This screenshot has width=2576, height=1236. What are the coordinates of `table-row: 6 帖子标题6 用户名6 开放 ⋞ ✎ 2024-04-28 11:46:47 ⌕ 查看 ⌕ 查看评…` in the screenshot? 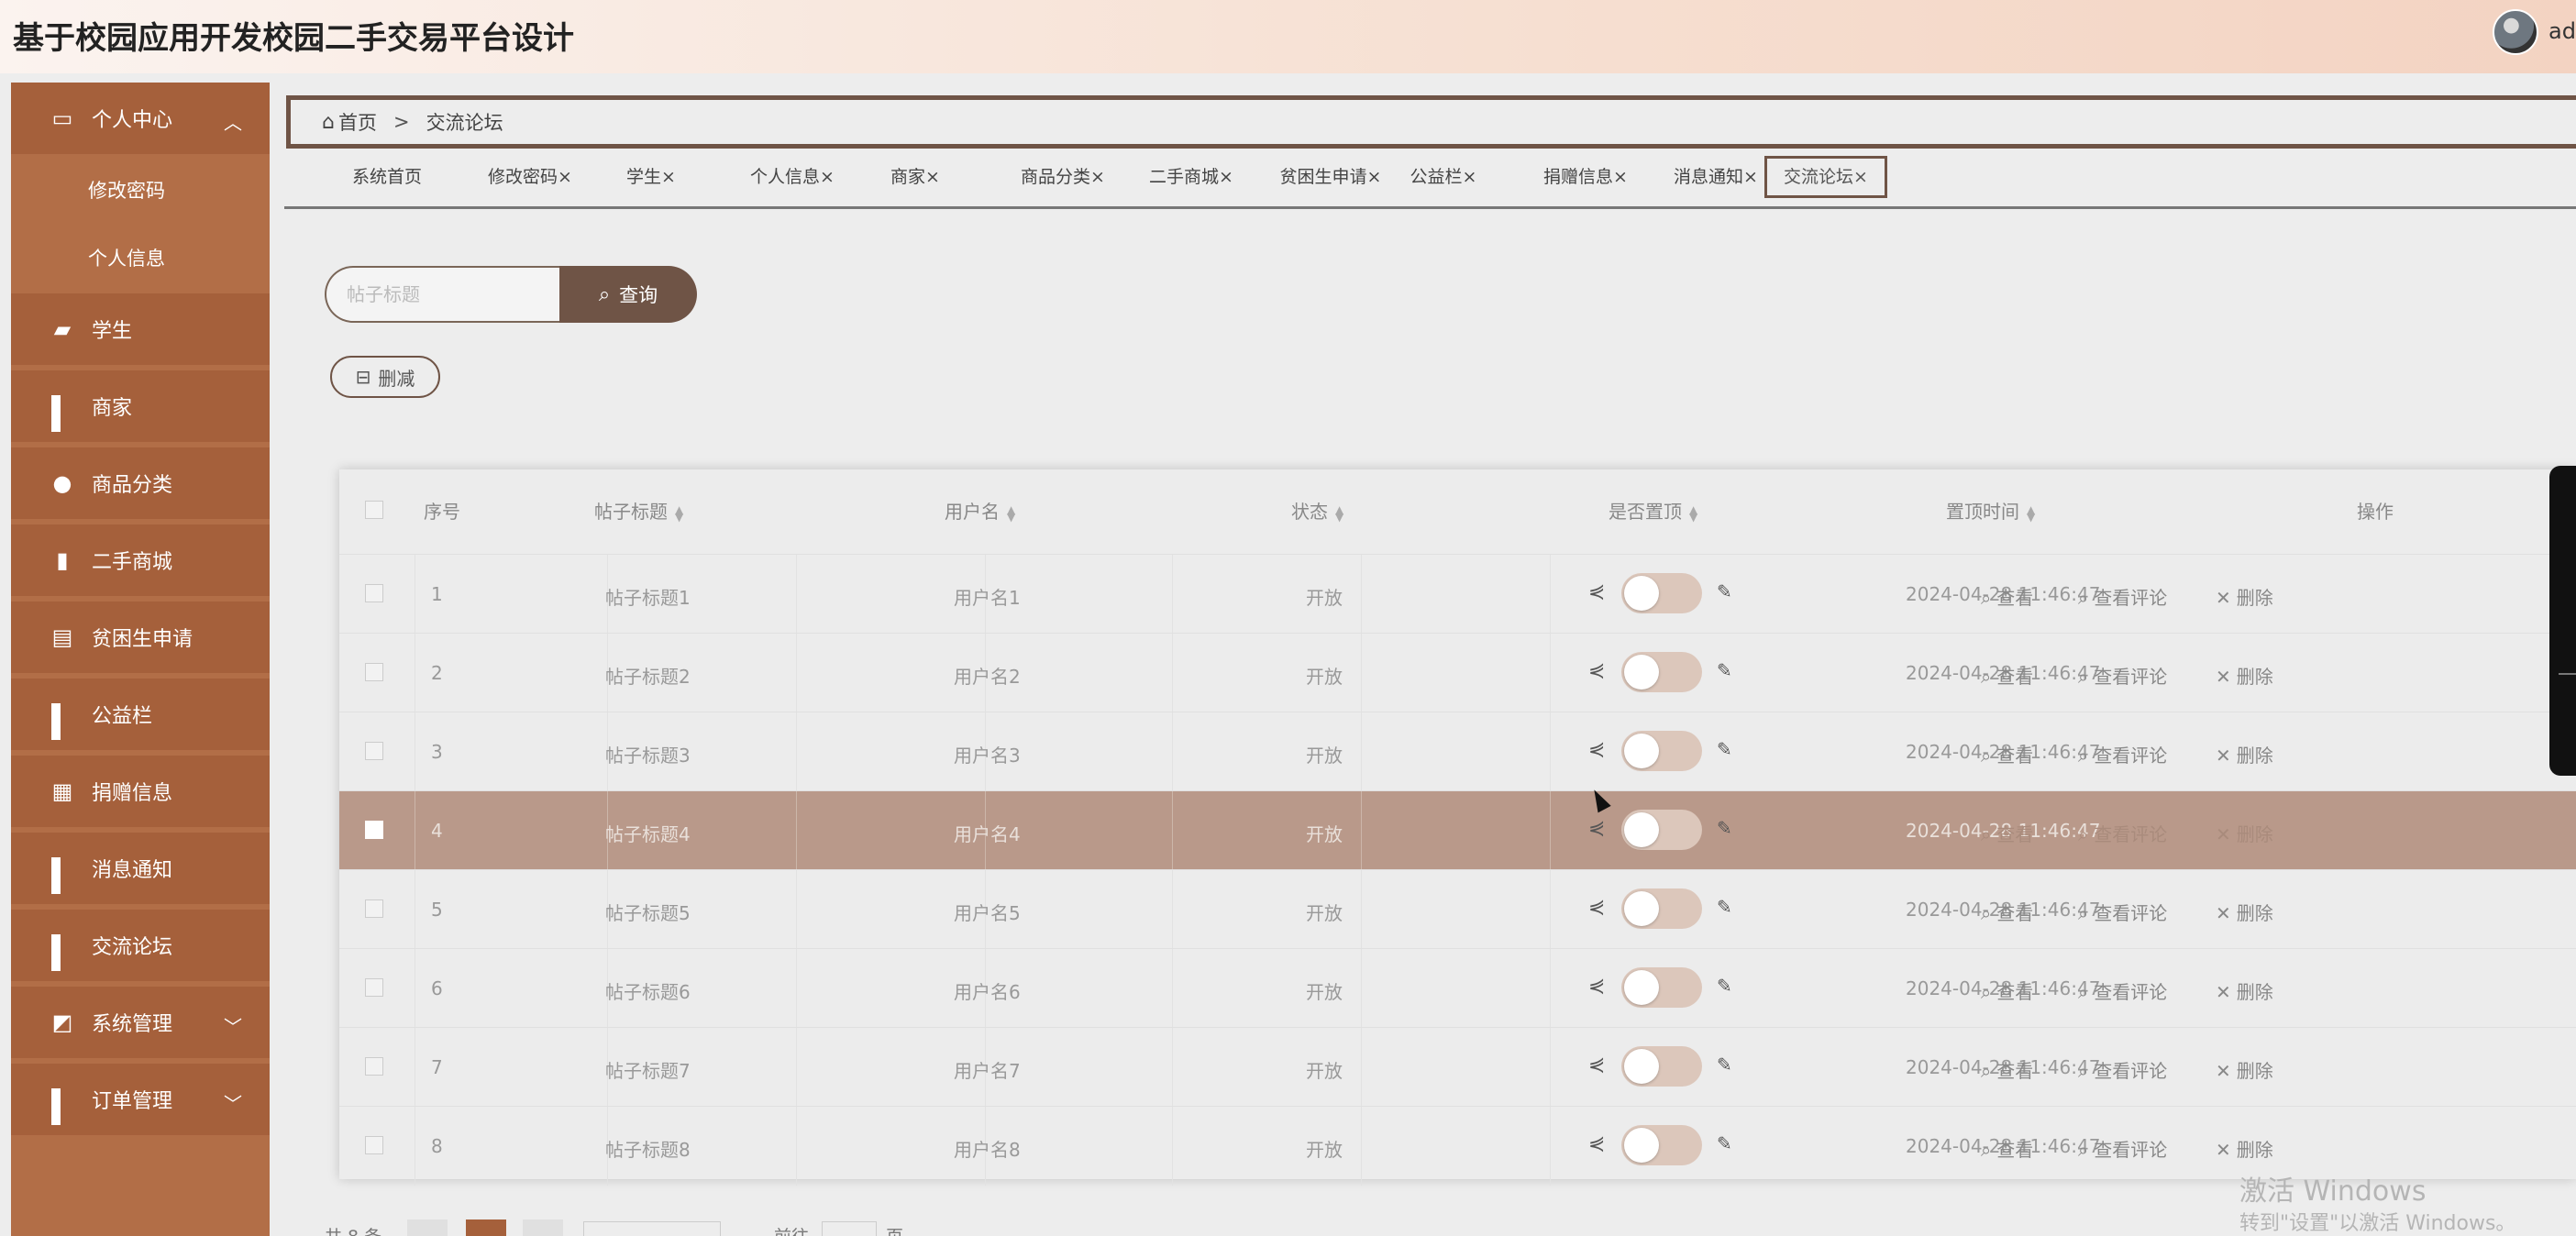 It's located at (1457, 988).